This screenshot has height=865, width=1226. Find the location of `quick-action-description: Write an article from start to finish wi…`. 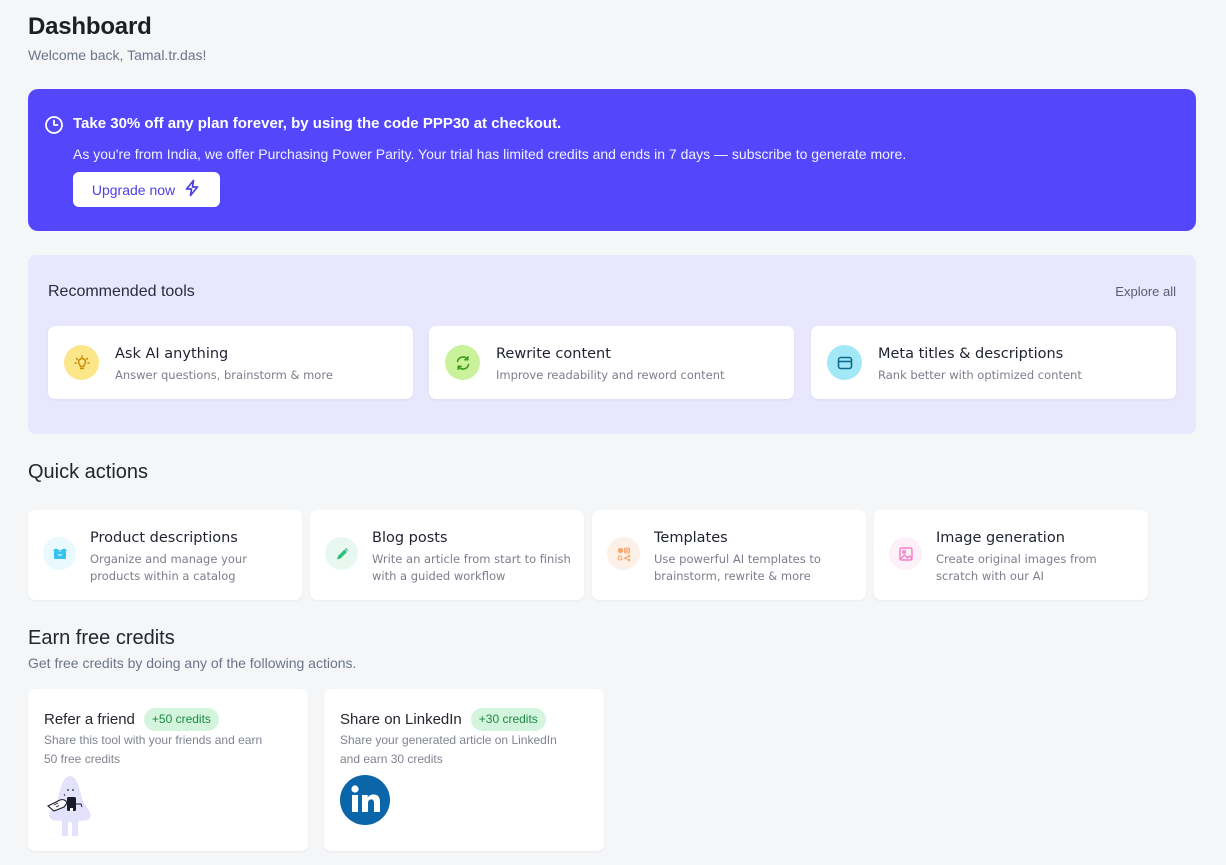

quick-action-description: Write an article from start to finish wi… is located at coordinates (471, 567).